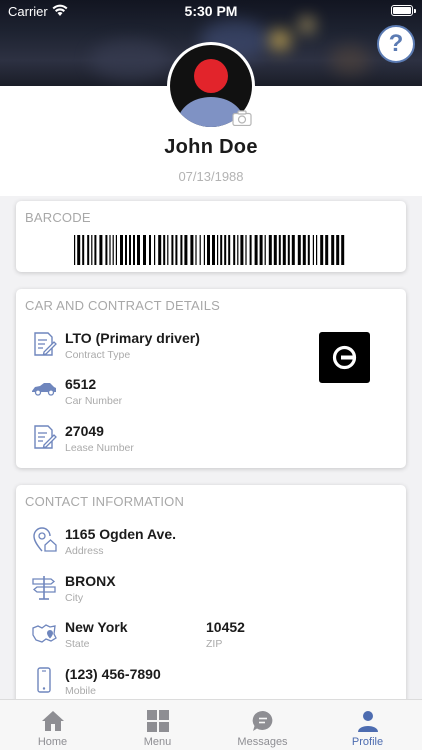 The height and width of the screenshot is (750, 422). What do you see at coordinates (44, 633) in the screenshot?
I see `map-icon` at bounding box center [44, 633].